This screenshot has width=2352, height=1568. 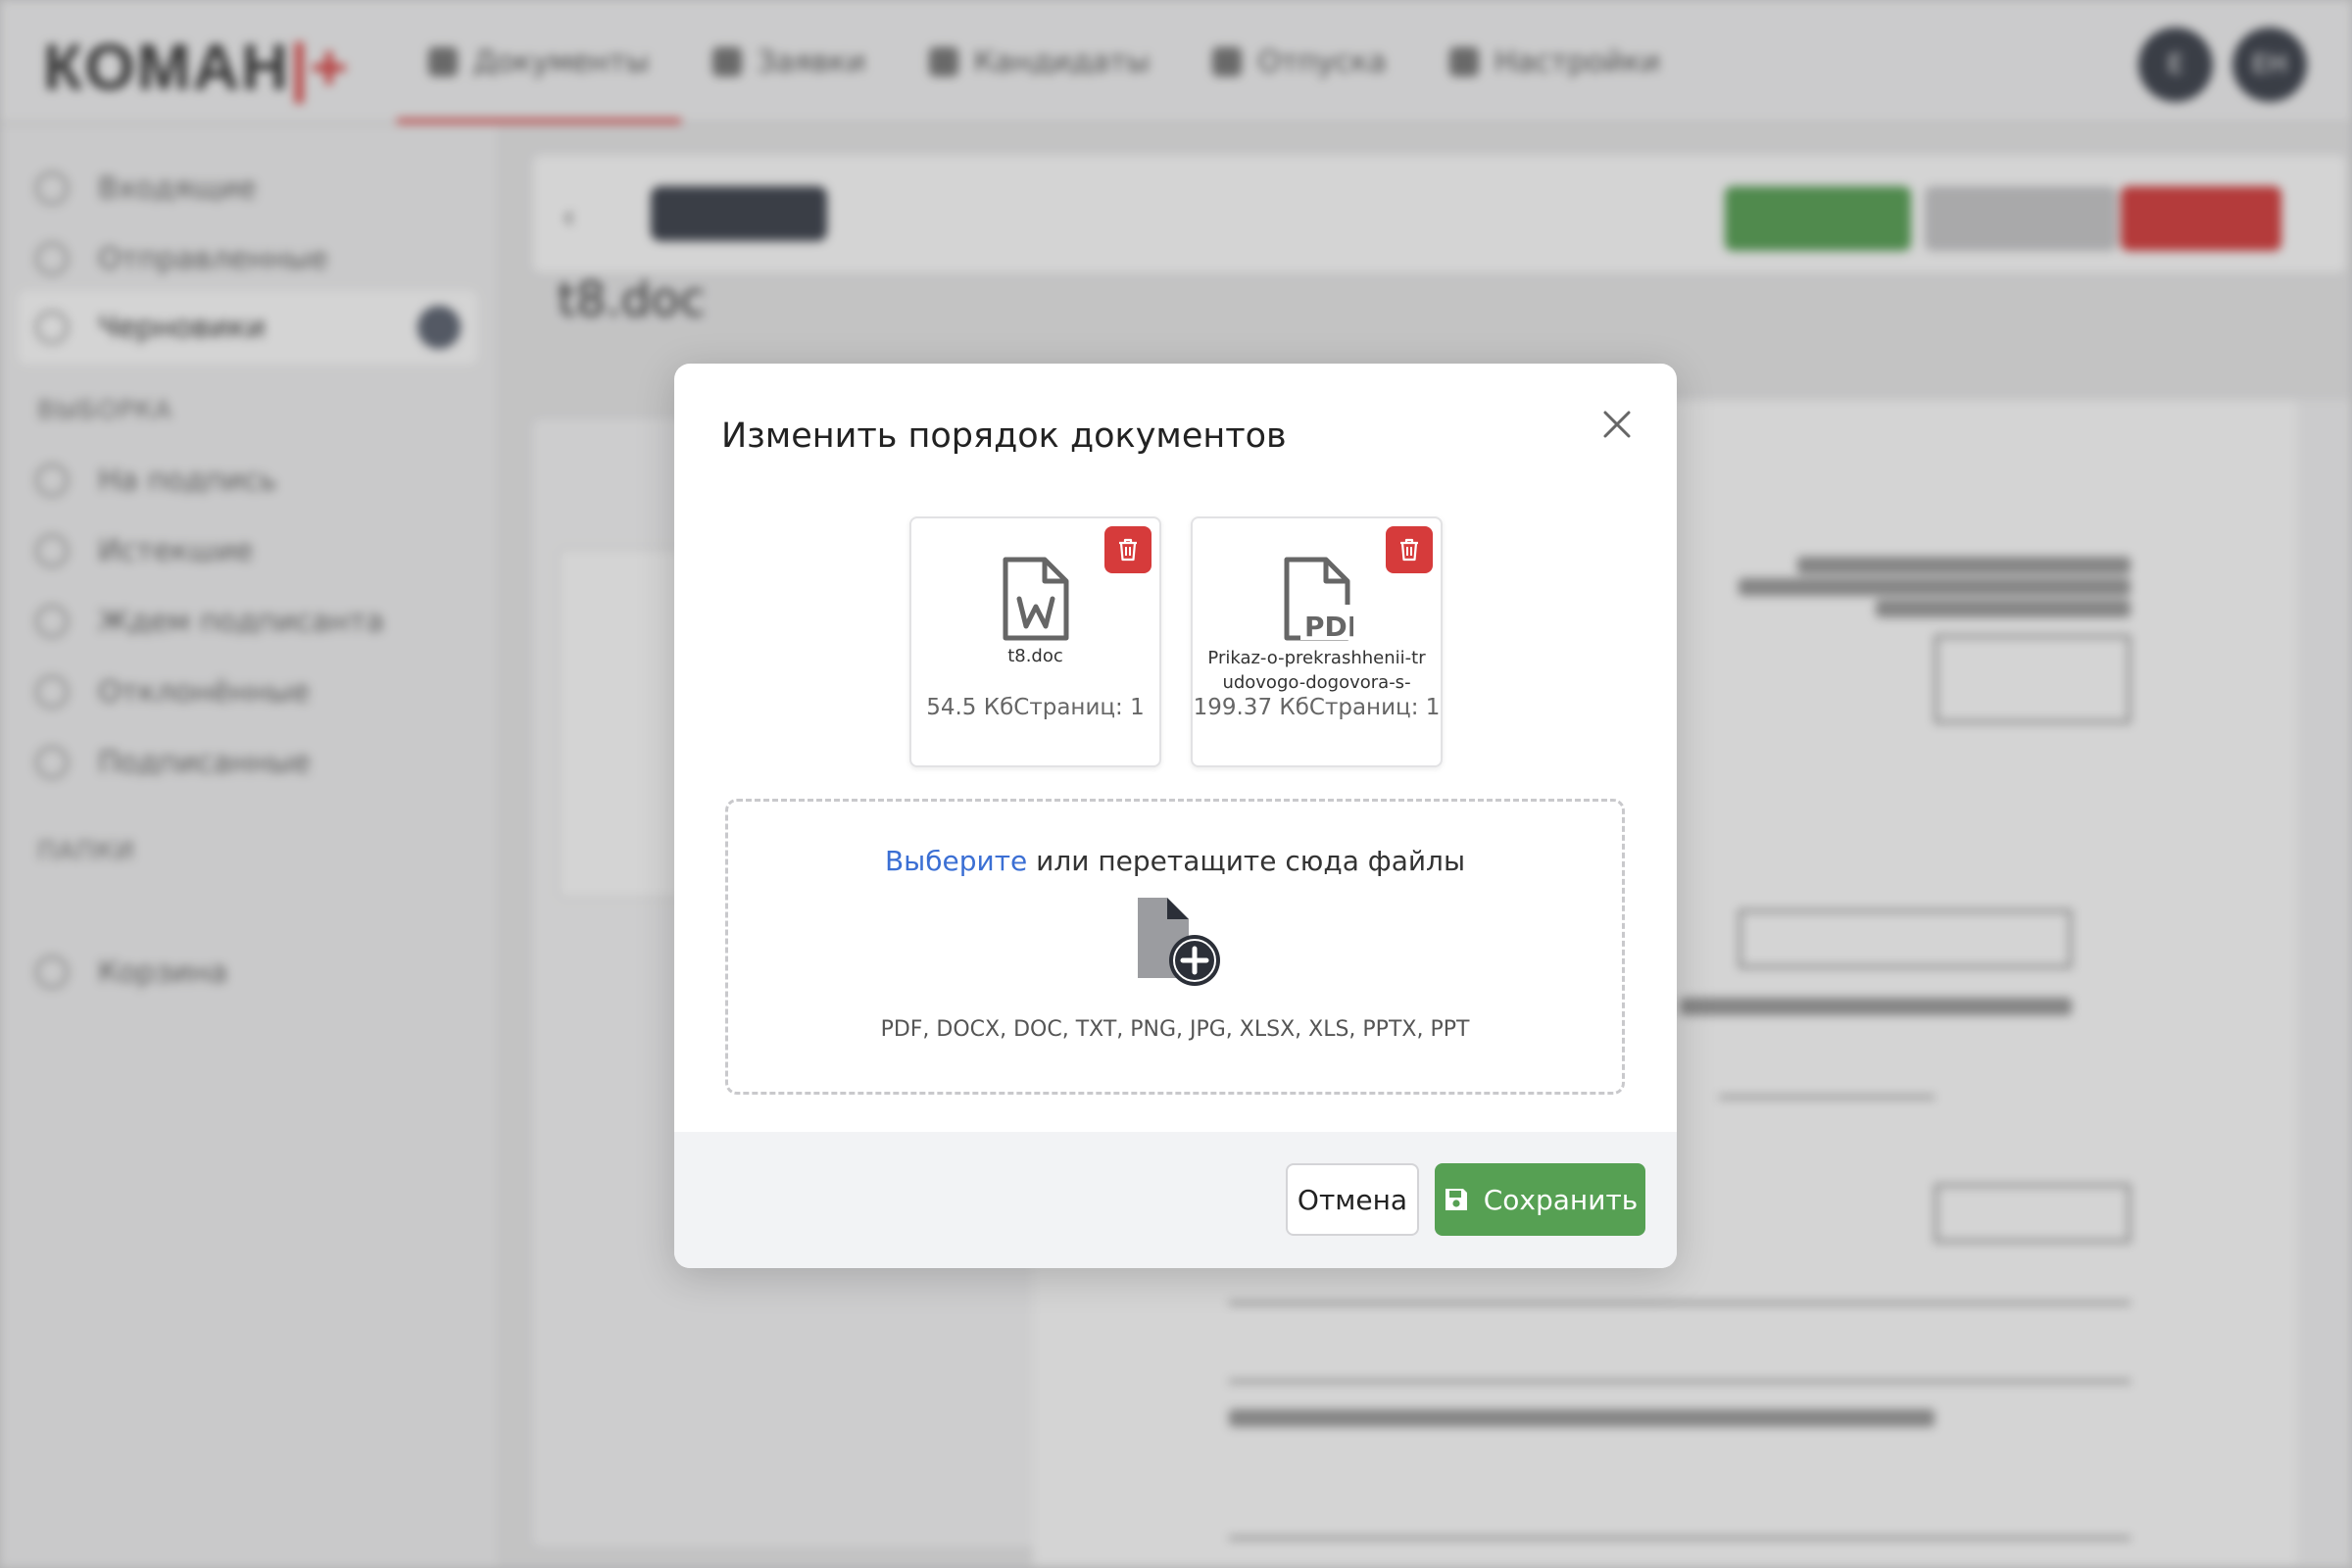 What do you see at coordinates (1036, 599) in the screenshot?
I see `word-file-icon` at bounding box center [1036, 599].